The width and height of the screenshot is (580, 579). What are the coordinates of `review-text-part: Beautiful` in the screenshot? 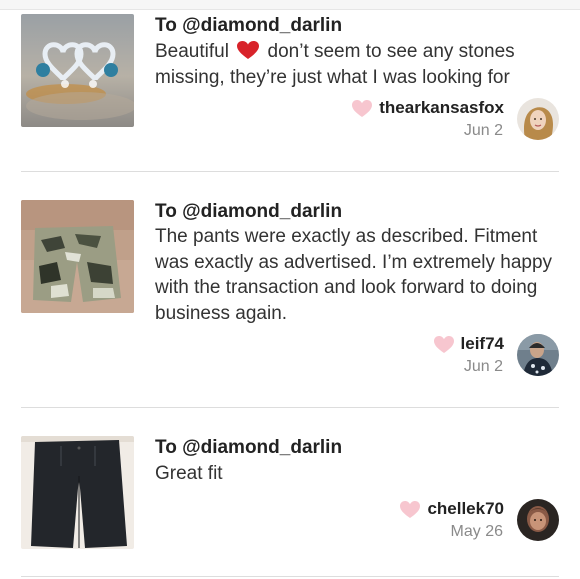 It's located at (192, 51).